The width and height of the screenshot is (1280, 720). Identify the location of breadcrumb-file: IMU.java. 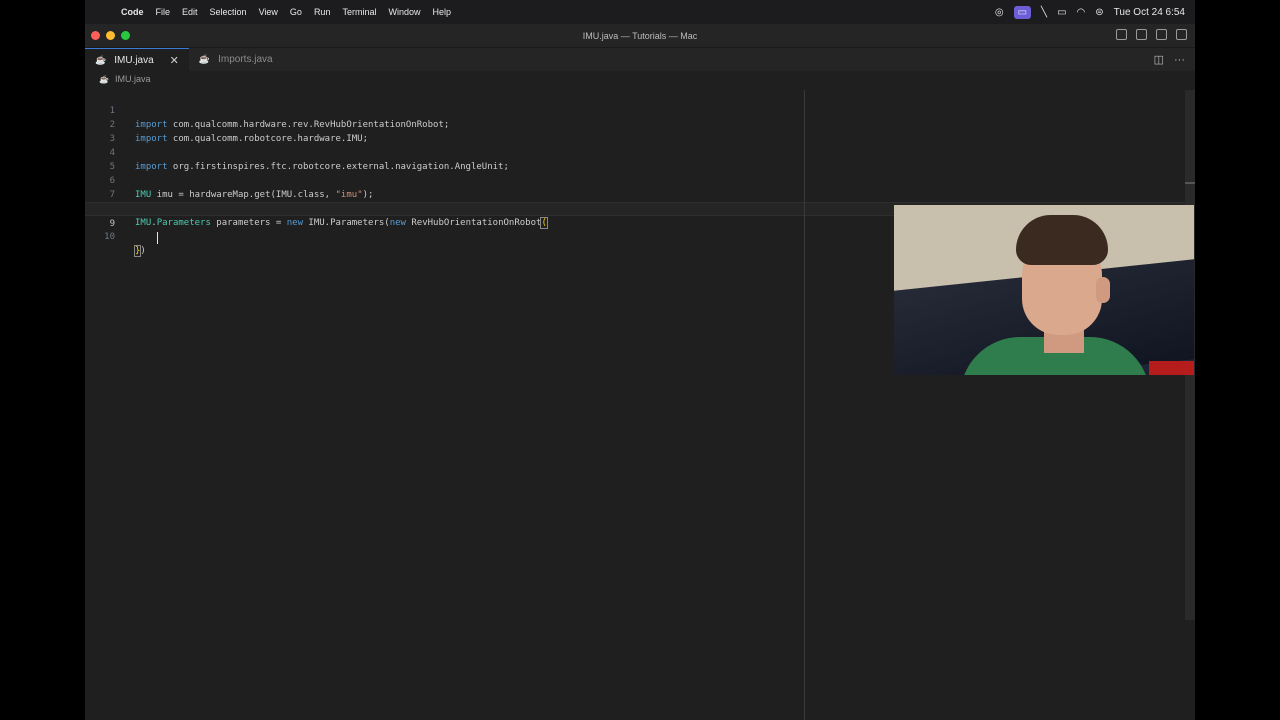
(133, 79).